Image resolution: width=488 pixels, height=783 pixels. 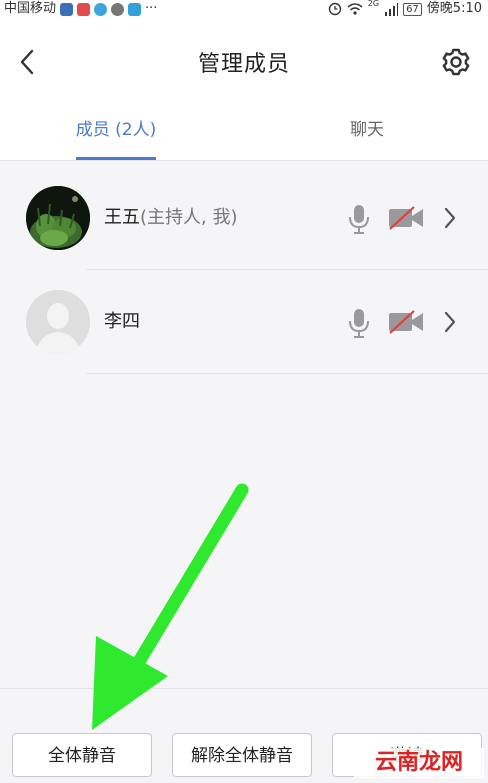 What do you see at coordinates (373, 4) in the screenshot?
I see `network-type-label: 2G` at bounding box center [373, 4].